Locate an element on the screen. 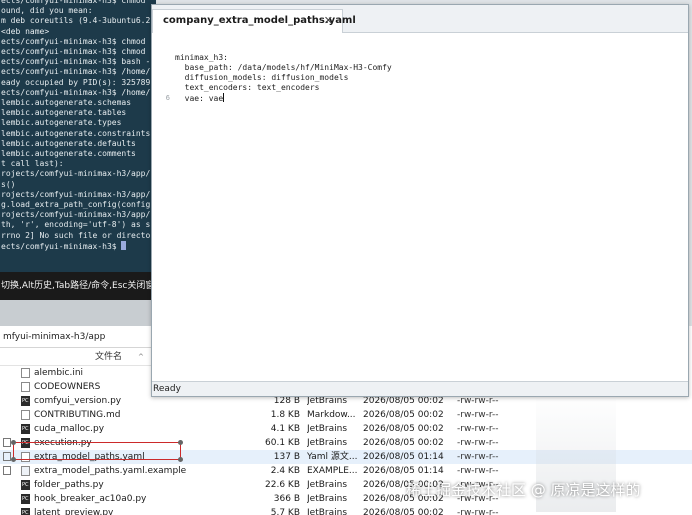 The image size is (692, 515). close-icon: ✕ is located at coordinates (328, 21).